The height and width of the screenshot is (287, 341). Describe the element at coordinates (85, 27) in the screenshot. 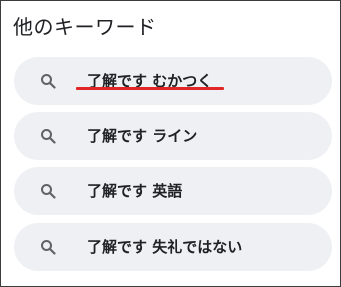

I see `panel-title: 他のキーワード` at that location.